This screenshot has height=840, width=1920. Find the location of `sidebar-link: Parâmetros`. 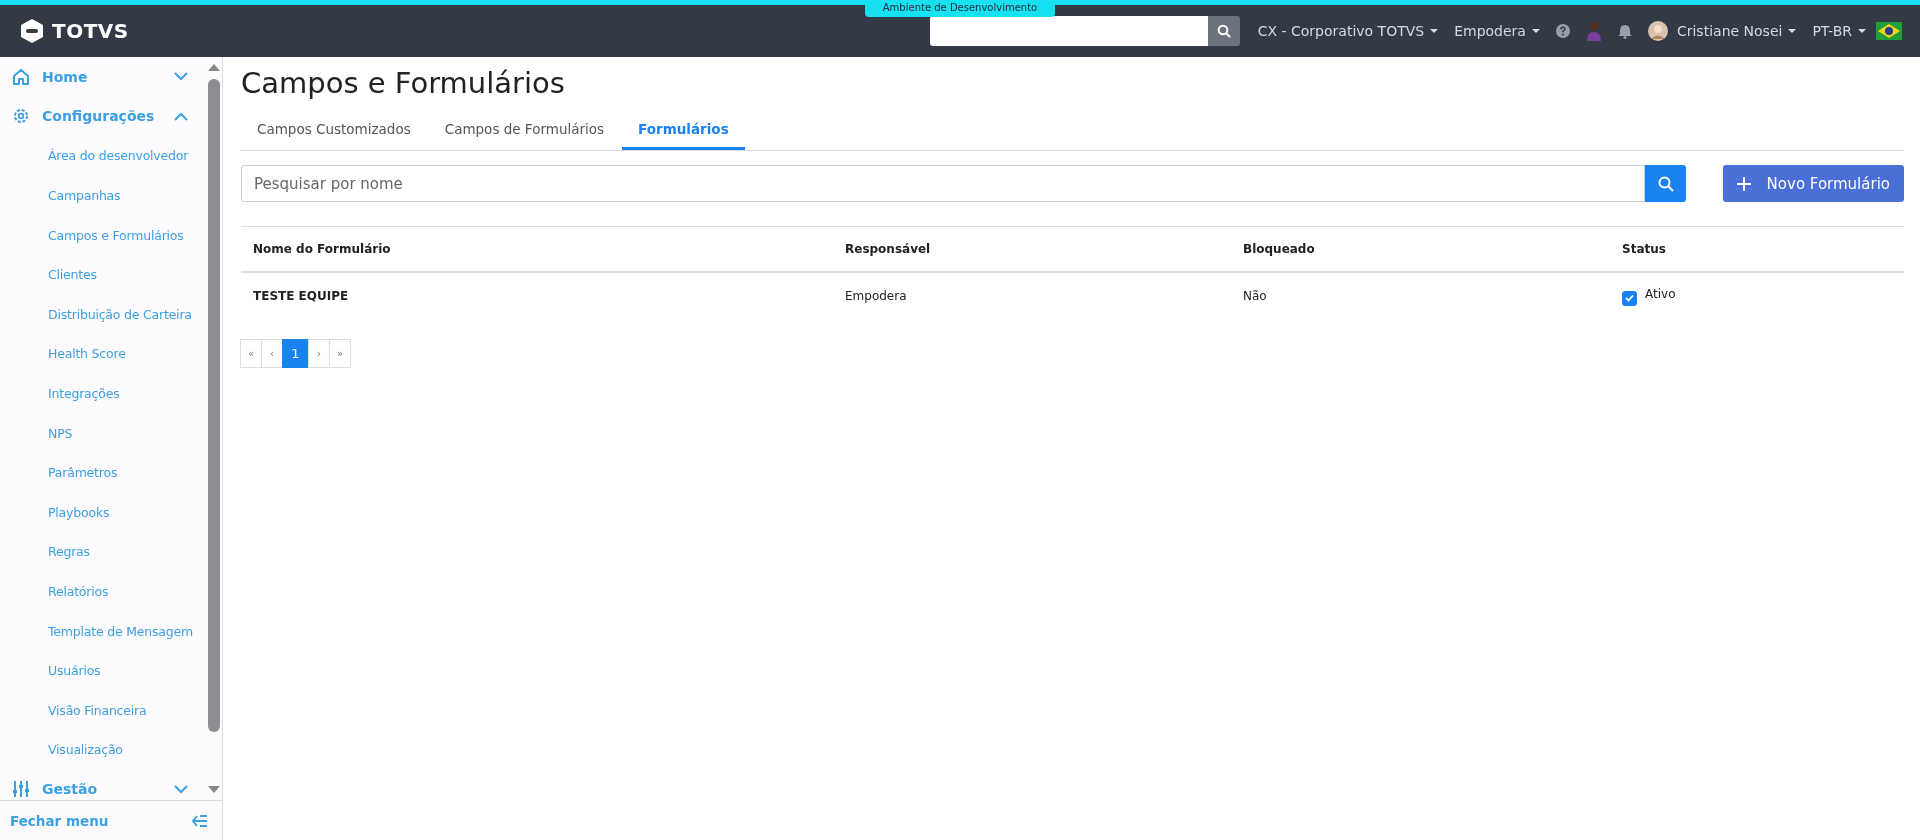

sidebar-link: Parâmetros is located at coordinates (103, 472).